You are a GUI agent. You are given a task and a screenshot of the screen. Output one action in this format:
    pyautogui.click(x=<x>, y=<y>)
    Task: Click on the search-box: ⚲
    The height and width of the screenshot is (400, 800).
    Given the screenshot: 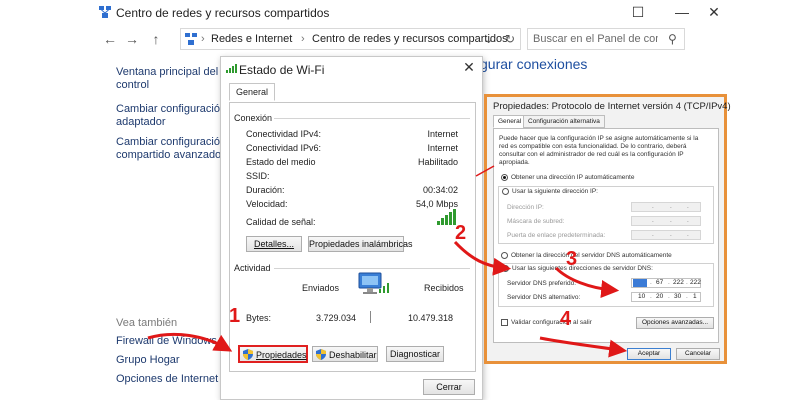 What is the action you would take?
    pyautogui.click(x=606, y=39)
    